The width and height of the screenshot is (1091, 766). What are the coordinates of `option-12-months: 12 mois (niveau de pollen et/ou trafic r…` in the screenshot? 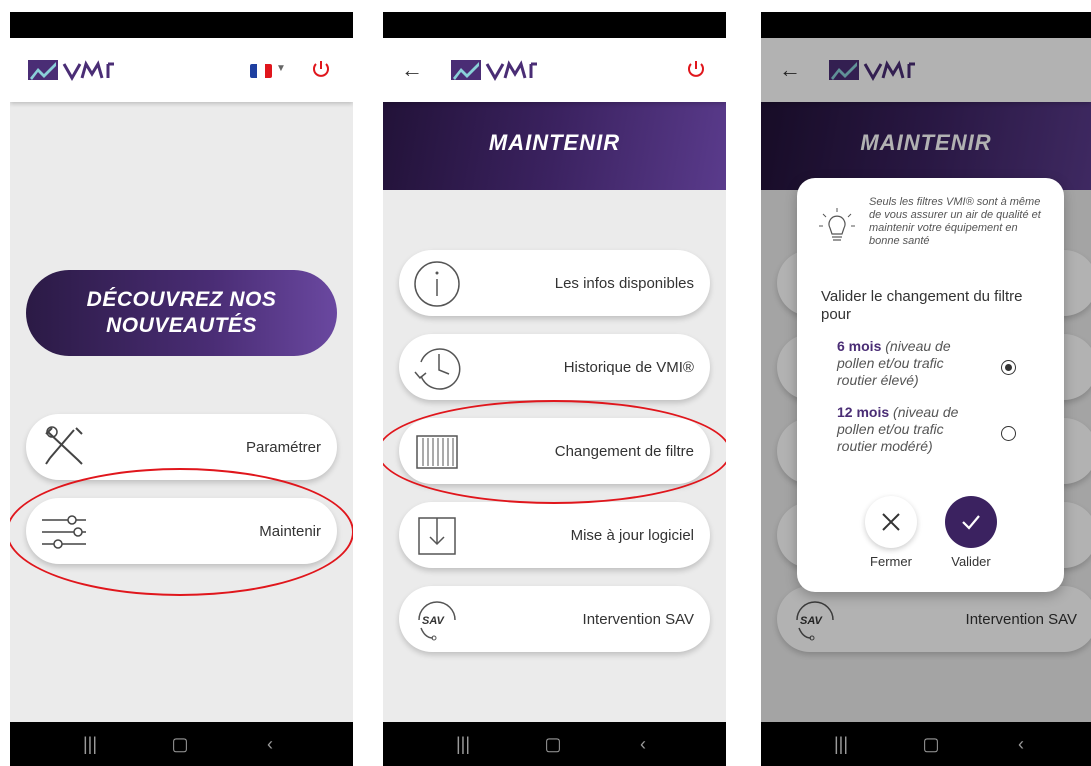 It's located at (912, 429).